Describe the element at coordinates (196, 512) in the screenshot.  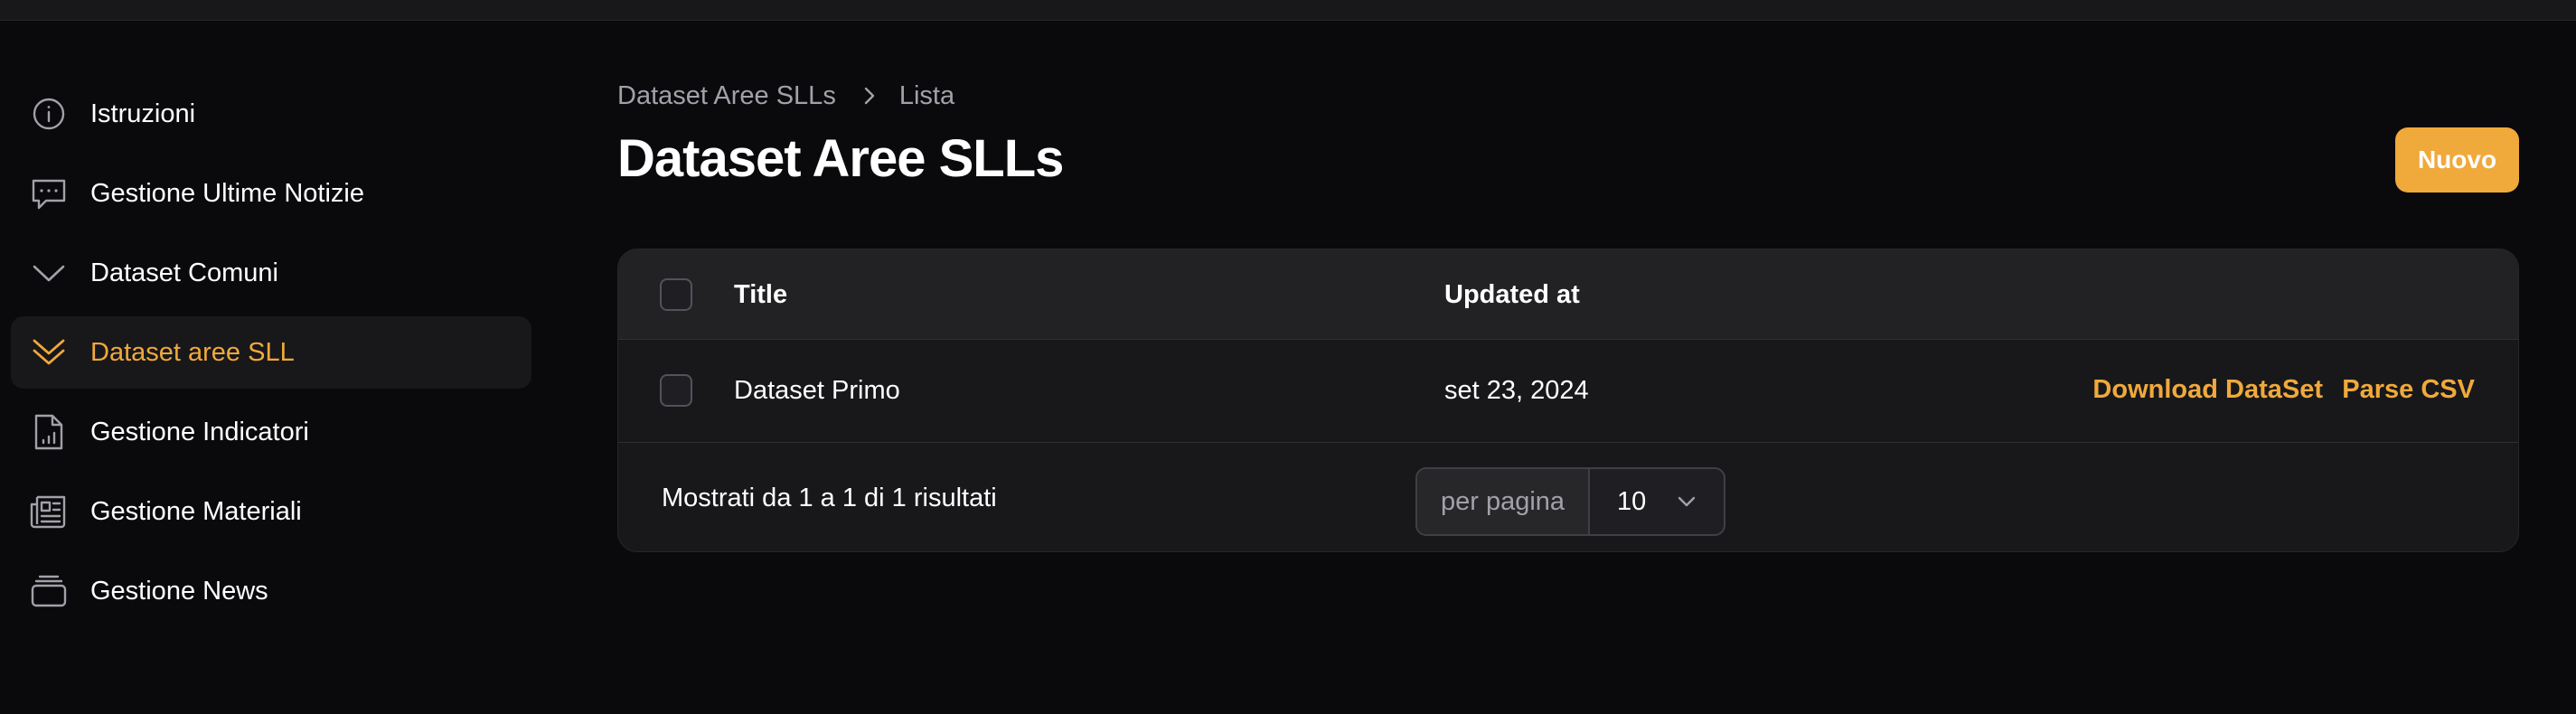
I see `sidebar-item-label: Gestione Materiali` at that location.